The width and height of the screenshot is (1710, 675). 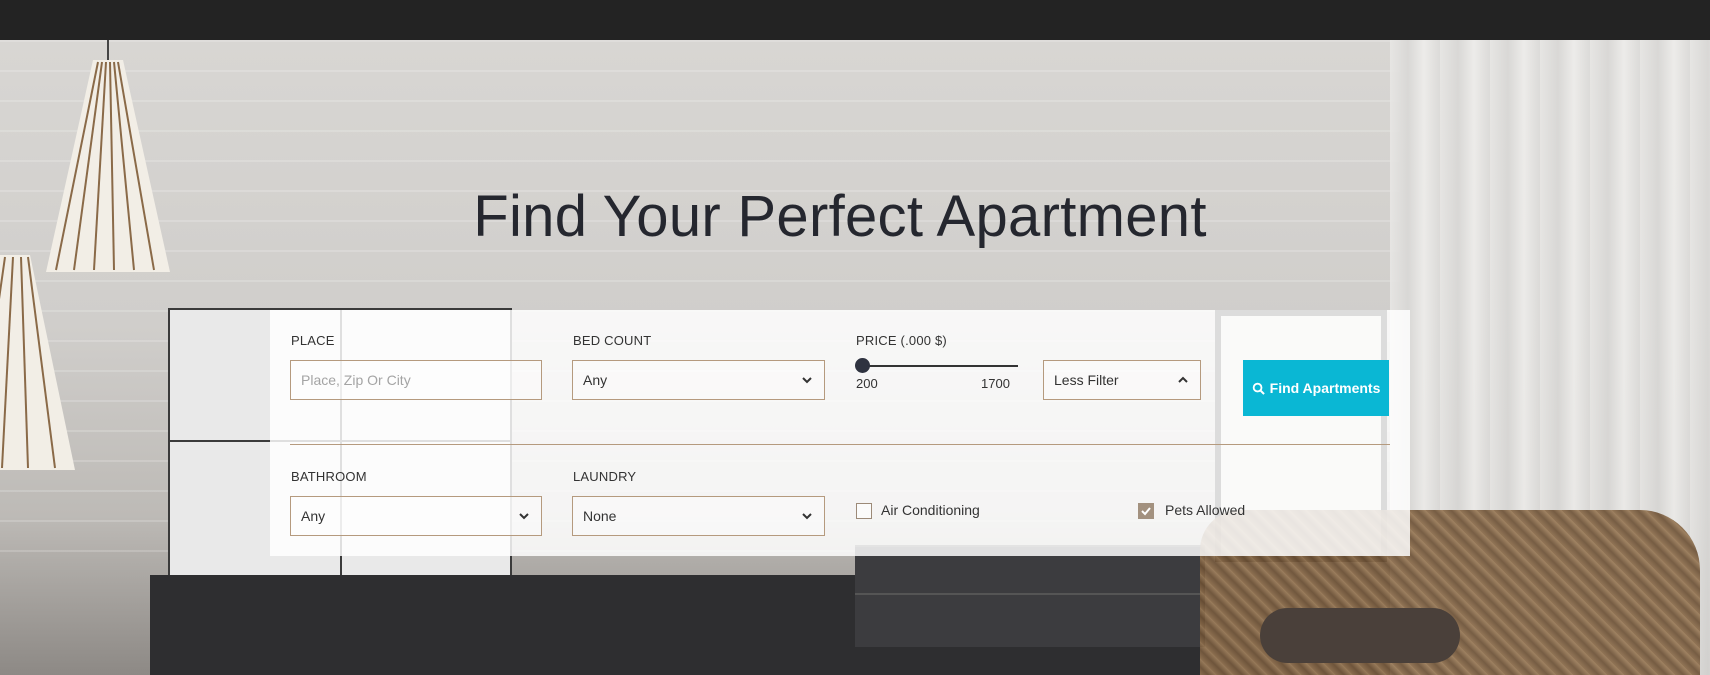 What do you see at coordinates (938, 366) in the screenshot?
I see `price-slider-track` at bounding box center [938, 366].